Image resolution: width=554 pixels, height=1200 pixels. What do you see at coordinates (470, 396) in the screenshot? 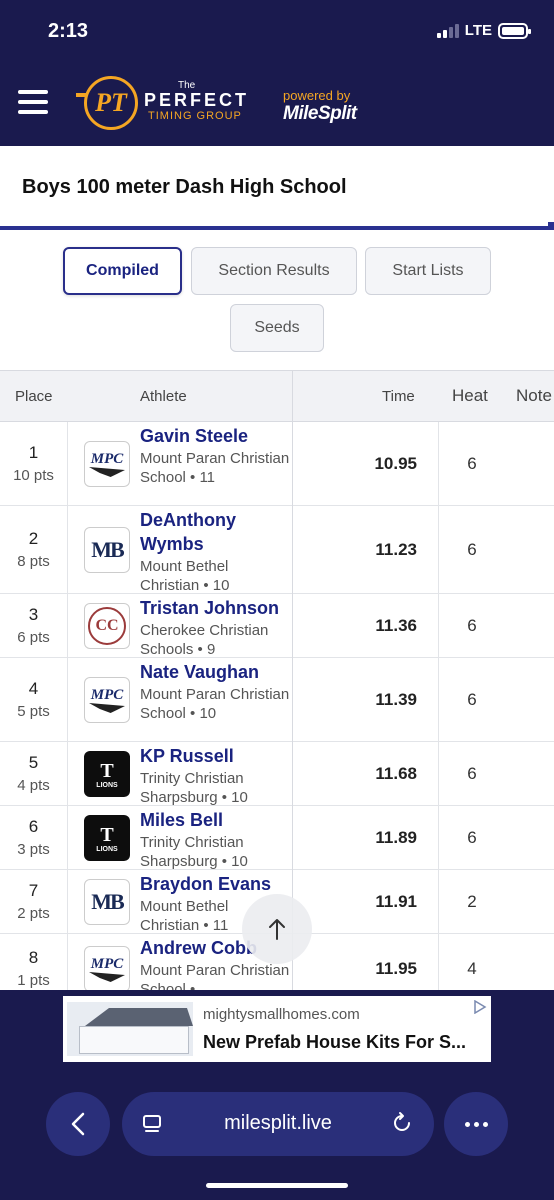
I see `column-heat: Heat` at bounding box center [470, 396].